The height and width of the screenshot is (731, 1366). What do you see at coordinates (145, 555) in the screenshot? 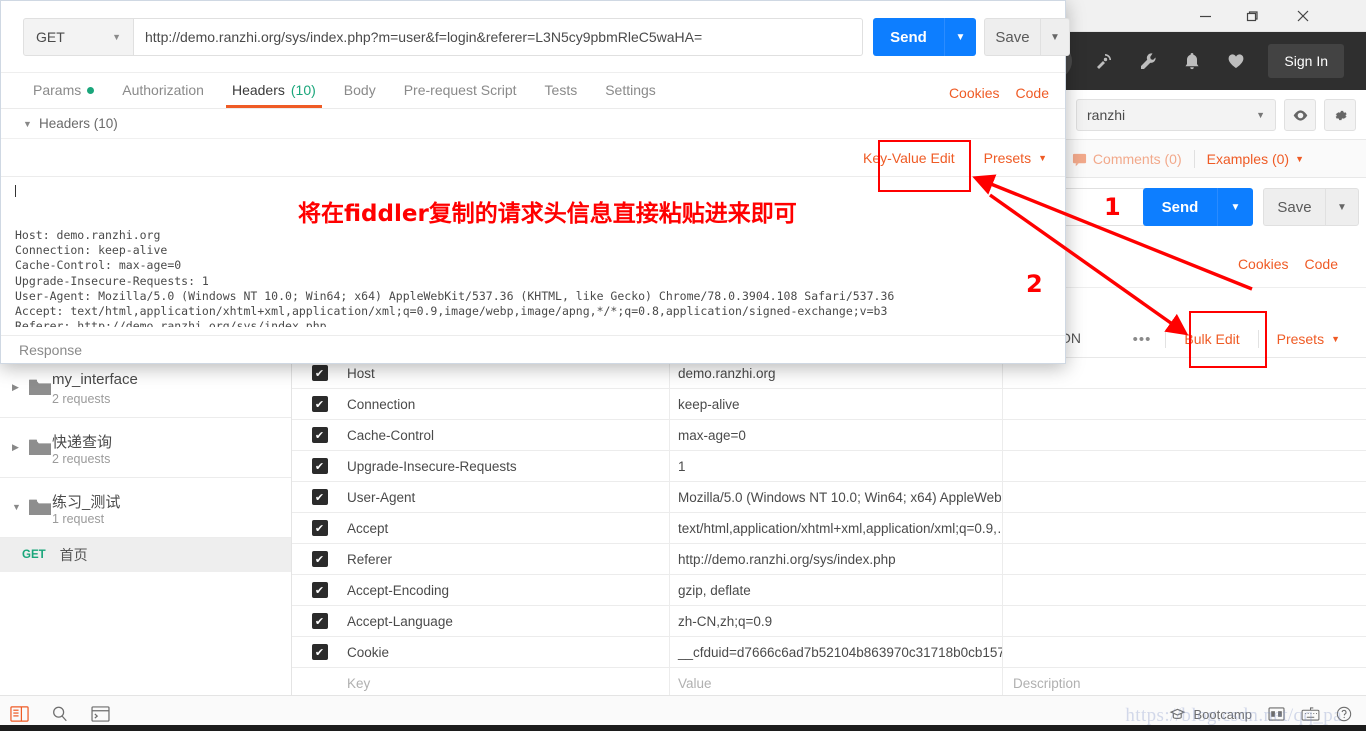
I see `list-item: GET 首页` at bounding box center [145, 555].